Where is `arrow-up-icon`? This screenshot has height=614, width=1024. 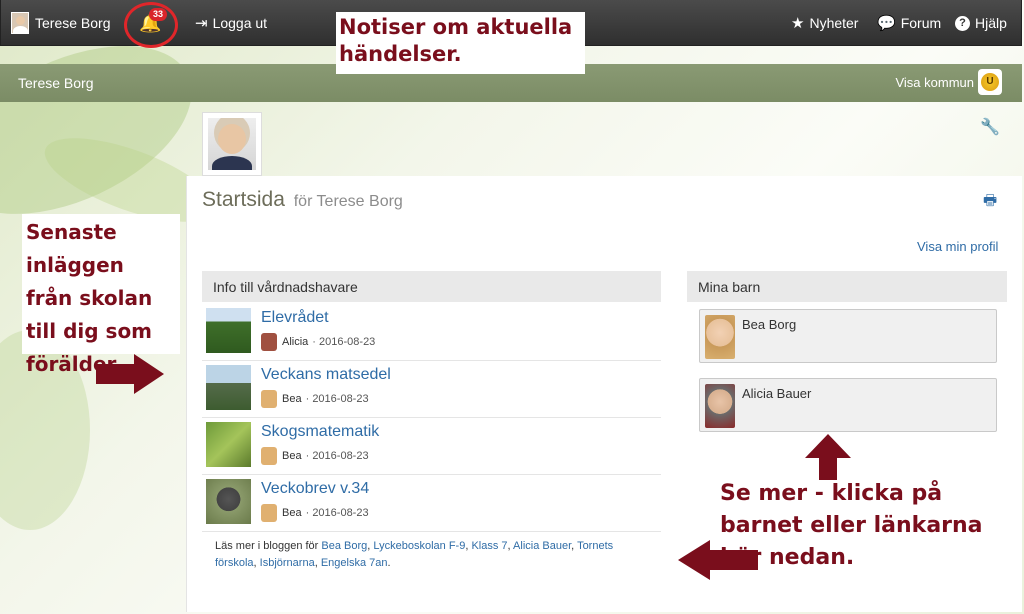
arrow-up-icon is located at coordinates (828, 457).